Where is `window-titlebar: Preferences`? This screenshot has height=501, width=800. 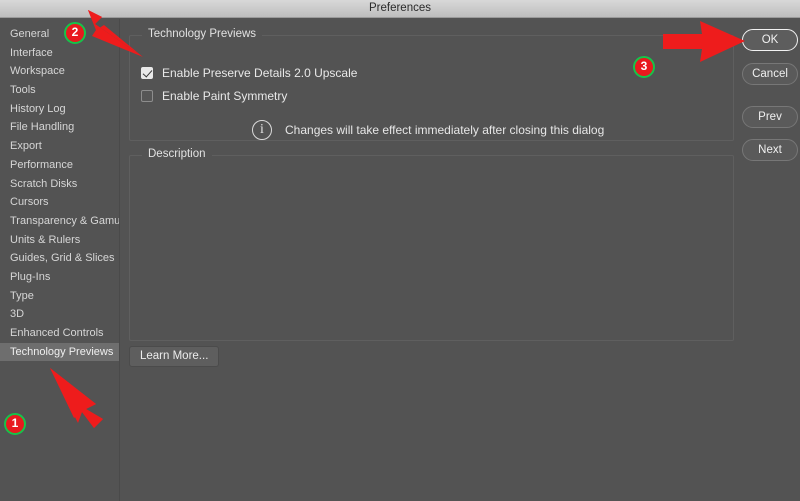
window-titlebar: Preferences is located at coordinates (400, 9).